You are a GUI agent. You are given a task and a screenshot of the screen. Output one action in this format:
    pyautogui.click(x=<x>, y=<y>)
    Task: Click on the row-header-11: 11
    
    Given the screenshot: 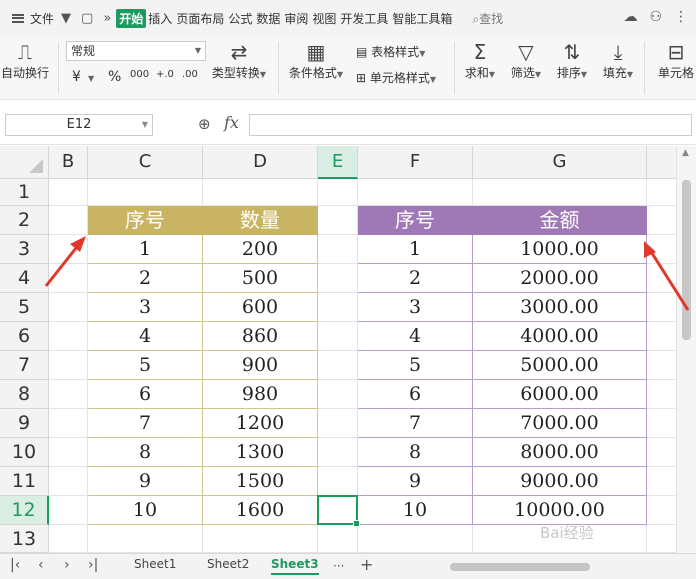 What is the action you would take?
    pyautogui.click(x=24, y=481)
    